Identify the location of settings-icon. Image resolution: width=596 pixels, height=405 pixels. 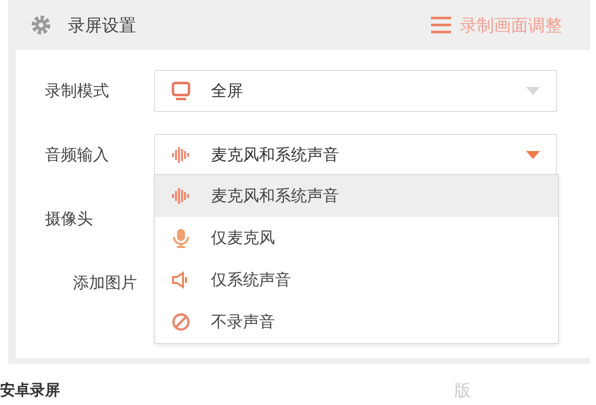
(41, 25).